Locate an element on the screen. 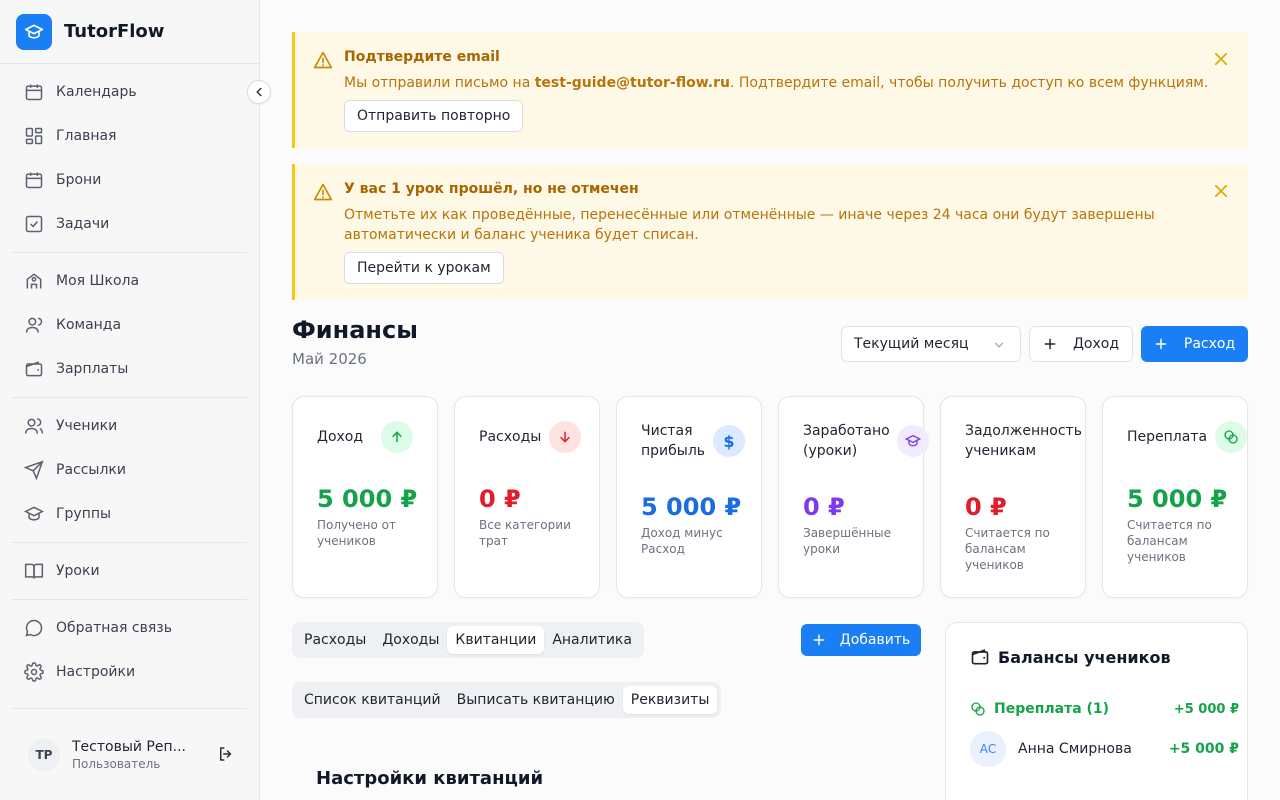 The height and width of the screenshot is (800, 1280). stat-label: Задолженность ученикам is located at coordinates (1023, 441).